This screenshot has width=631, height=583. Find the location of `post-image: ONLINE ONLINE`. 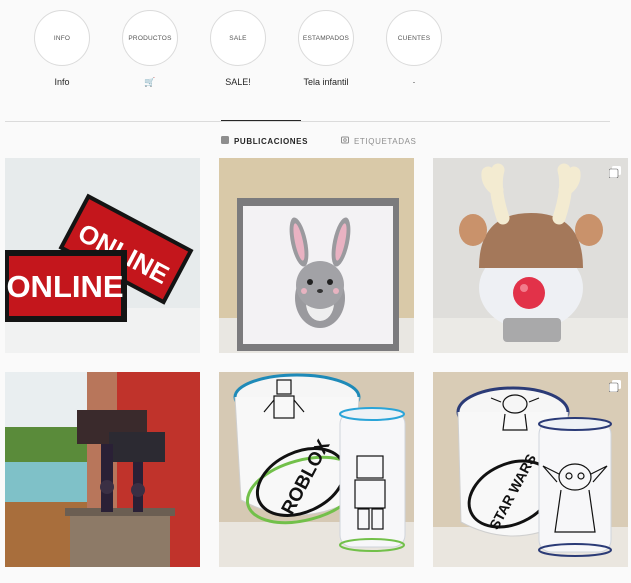

post-image: ONLINE ONLINE is located at coordinates (102, 255).